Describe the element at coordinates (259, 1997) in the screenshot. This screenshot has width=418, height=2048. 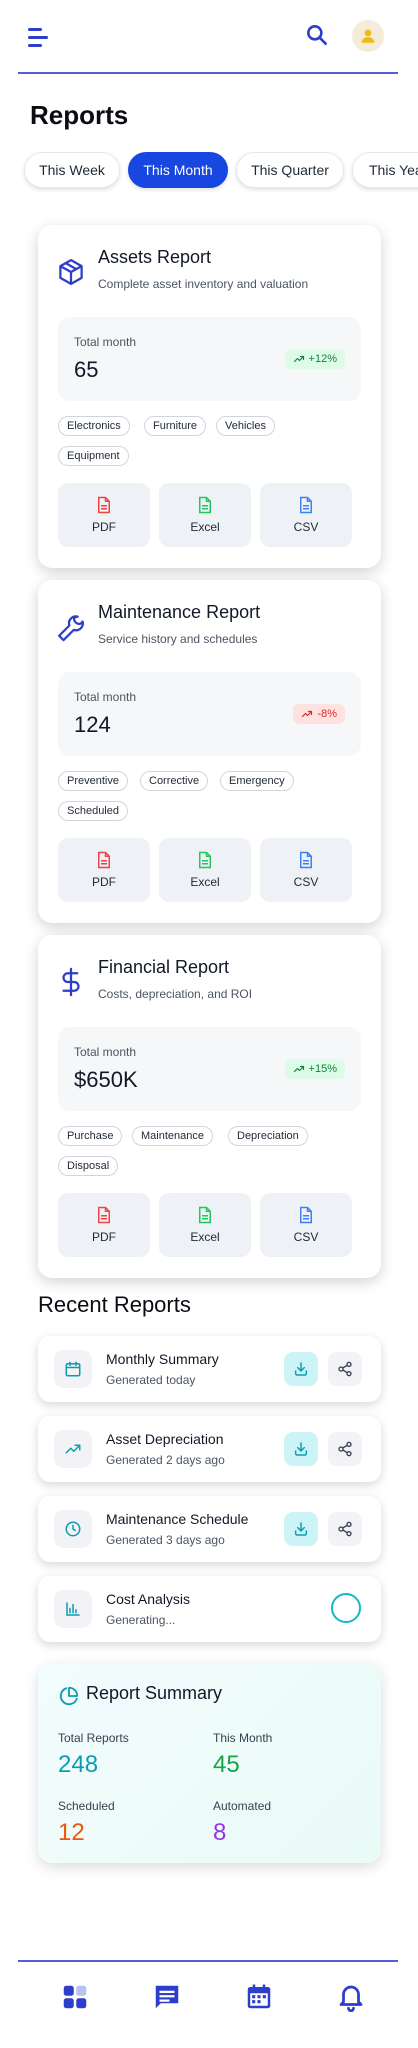
I see `nav-calendar-icon` at that location.